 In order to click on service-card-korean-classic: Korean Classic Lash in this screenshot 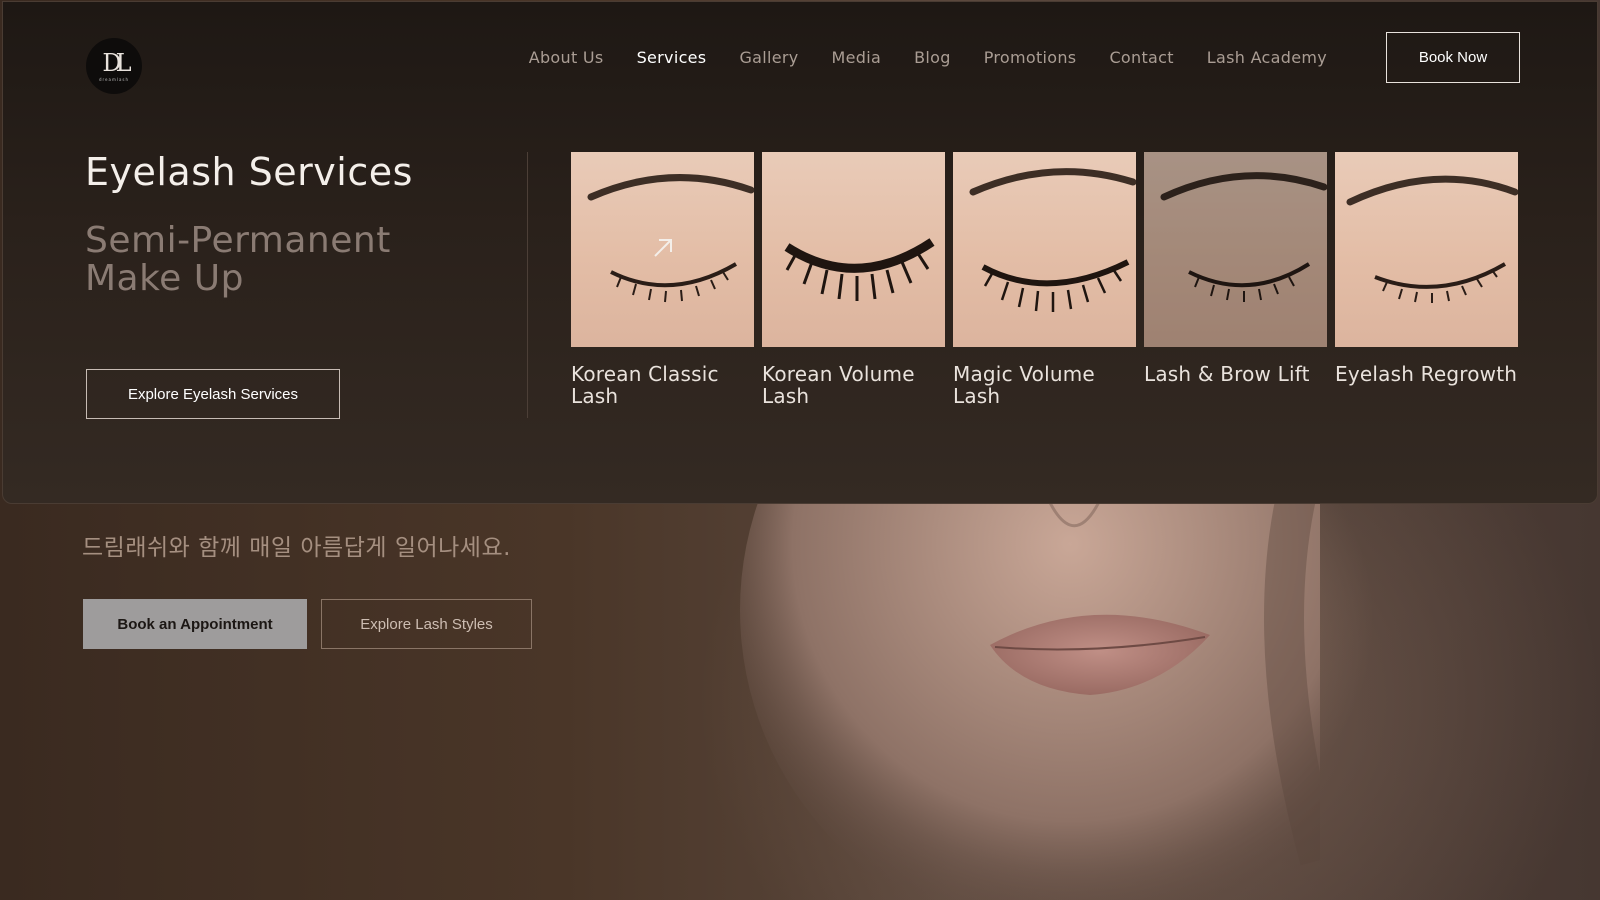, I will do `click(662, 279)`.